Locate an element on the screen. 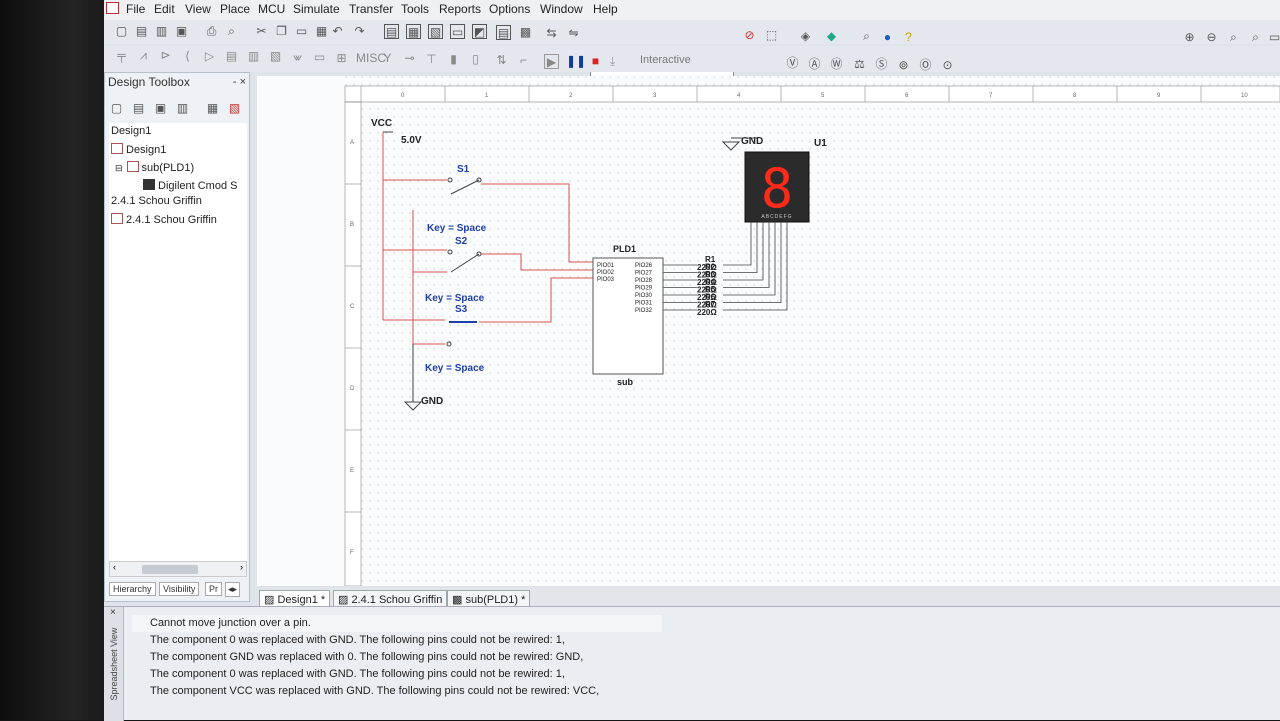 The width and height of the screenshot is (1280, 721). redo-icon: ↷ is located at coordinates (359, 31).